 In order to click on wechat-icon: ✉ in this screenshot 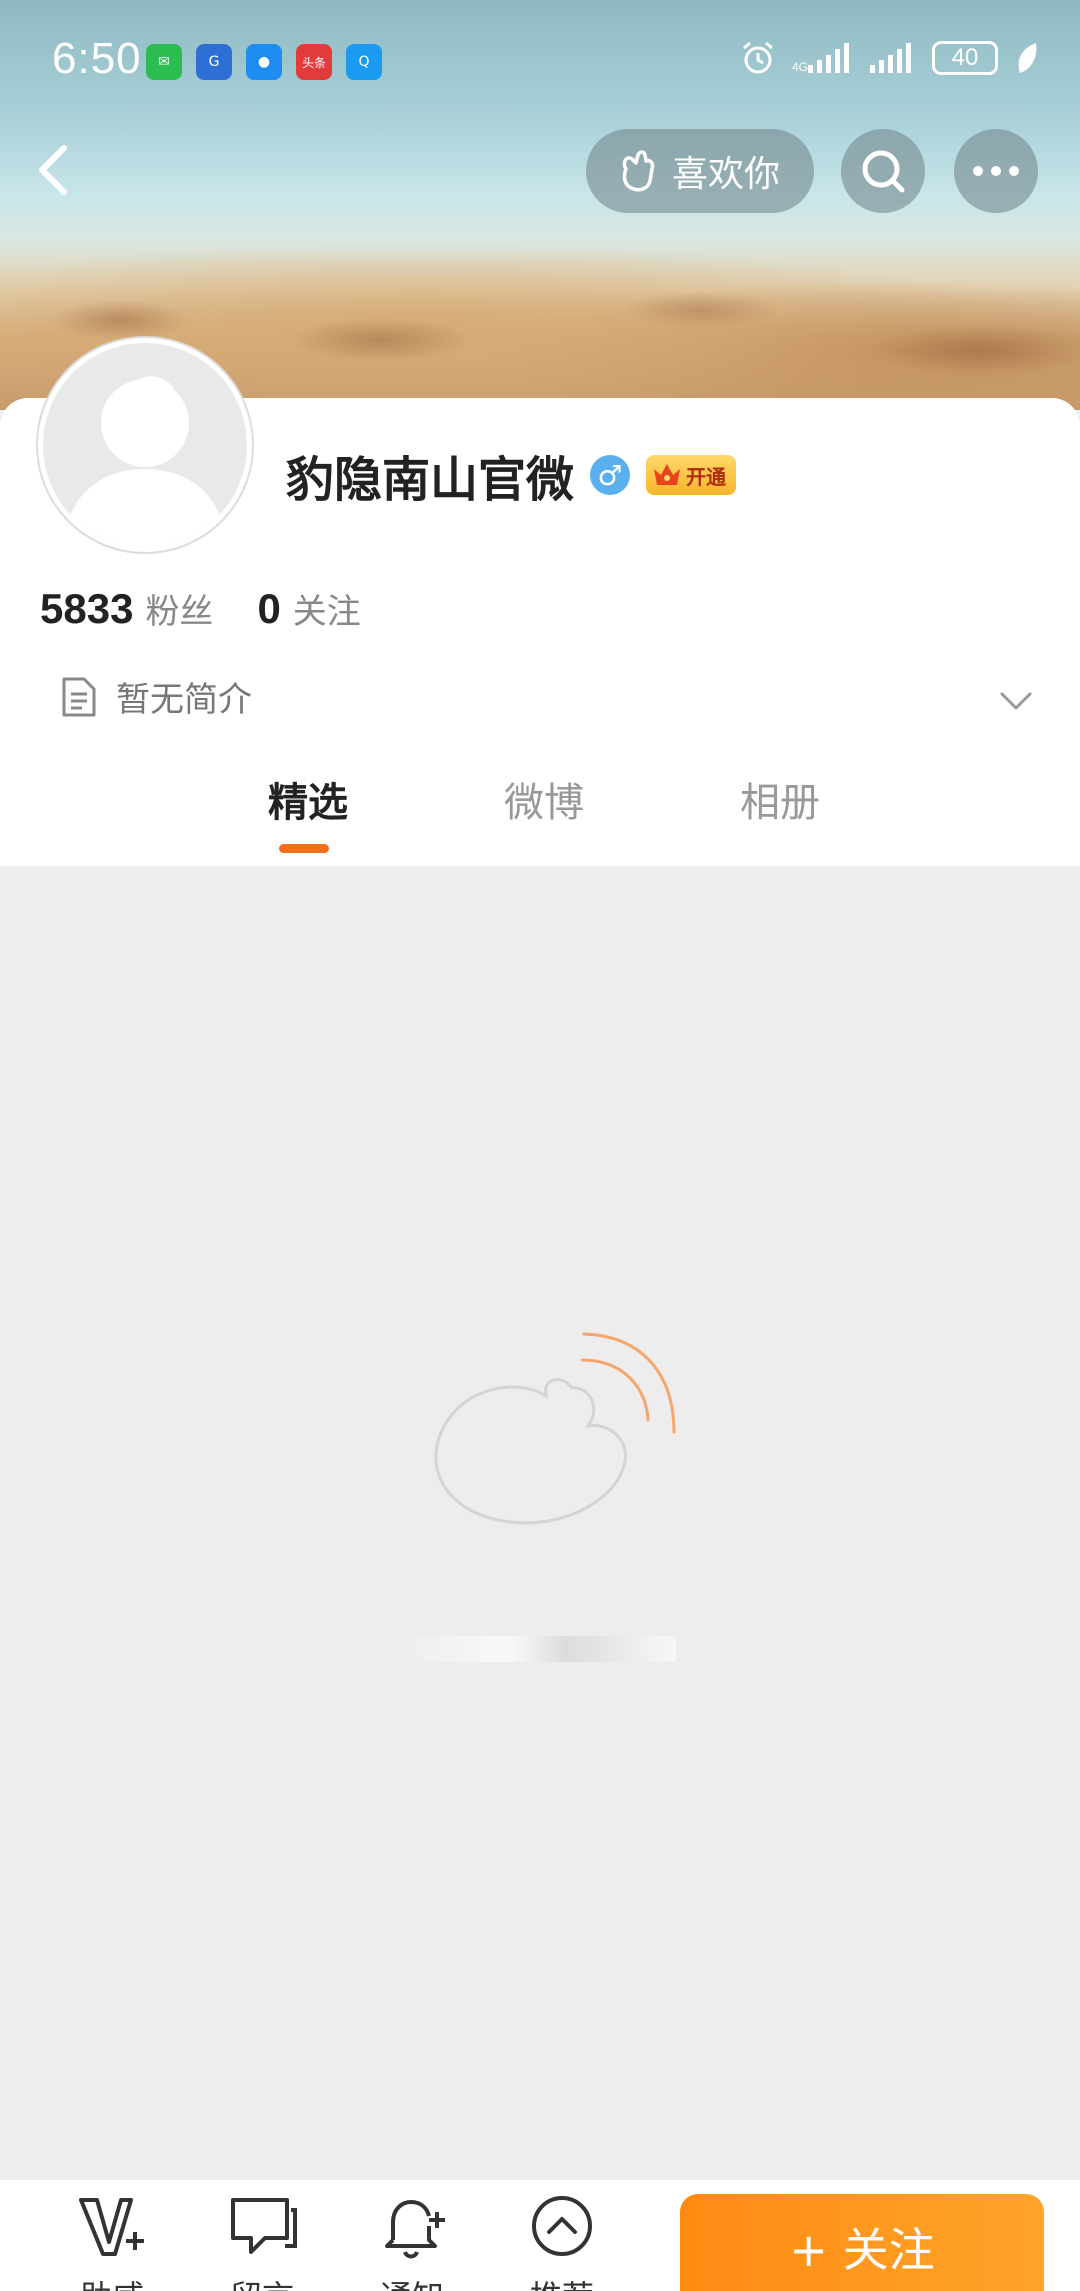, I will do `click(164, 62)`.